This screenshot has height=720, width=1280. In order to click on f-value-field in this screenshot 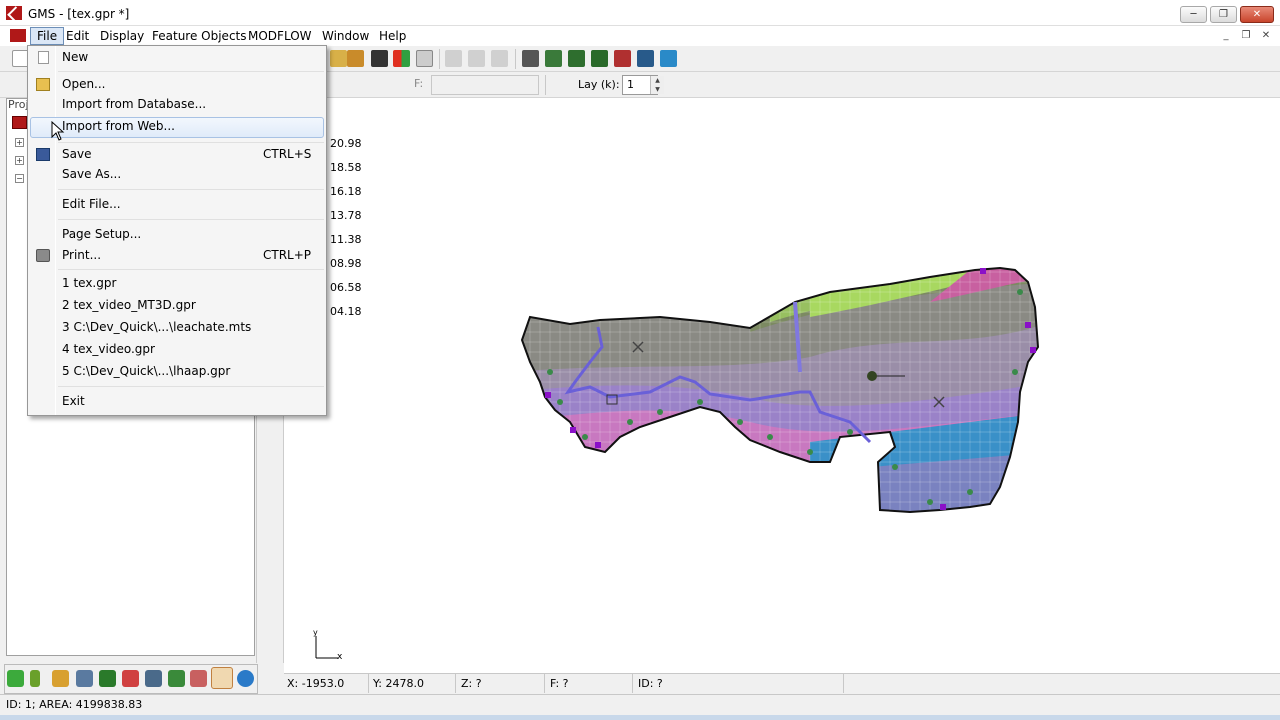, I will do `click(485, 85)`.